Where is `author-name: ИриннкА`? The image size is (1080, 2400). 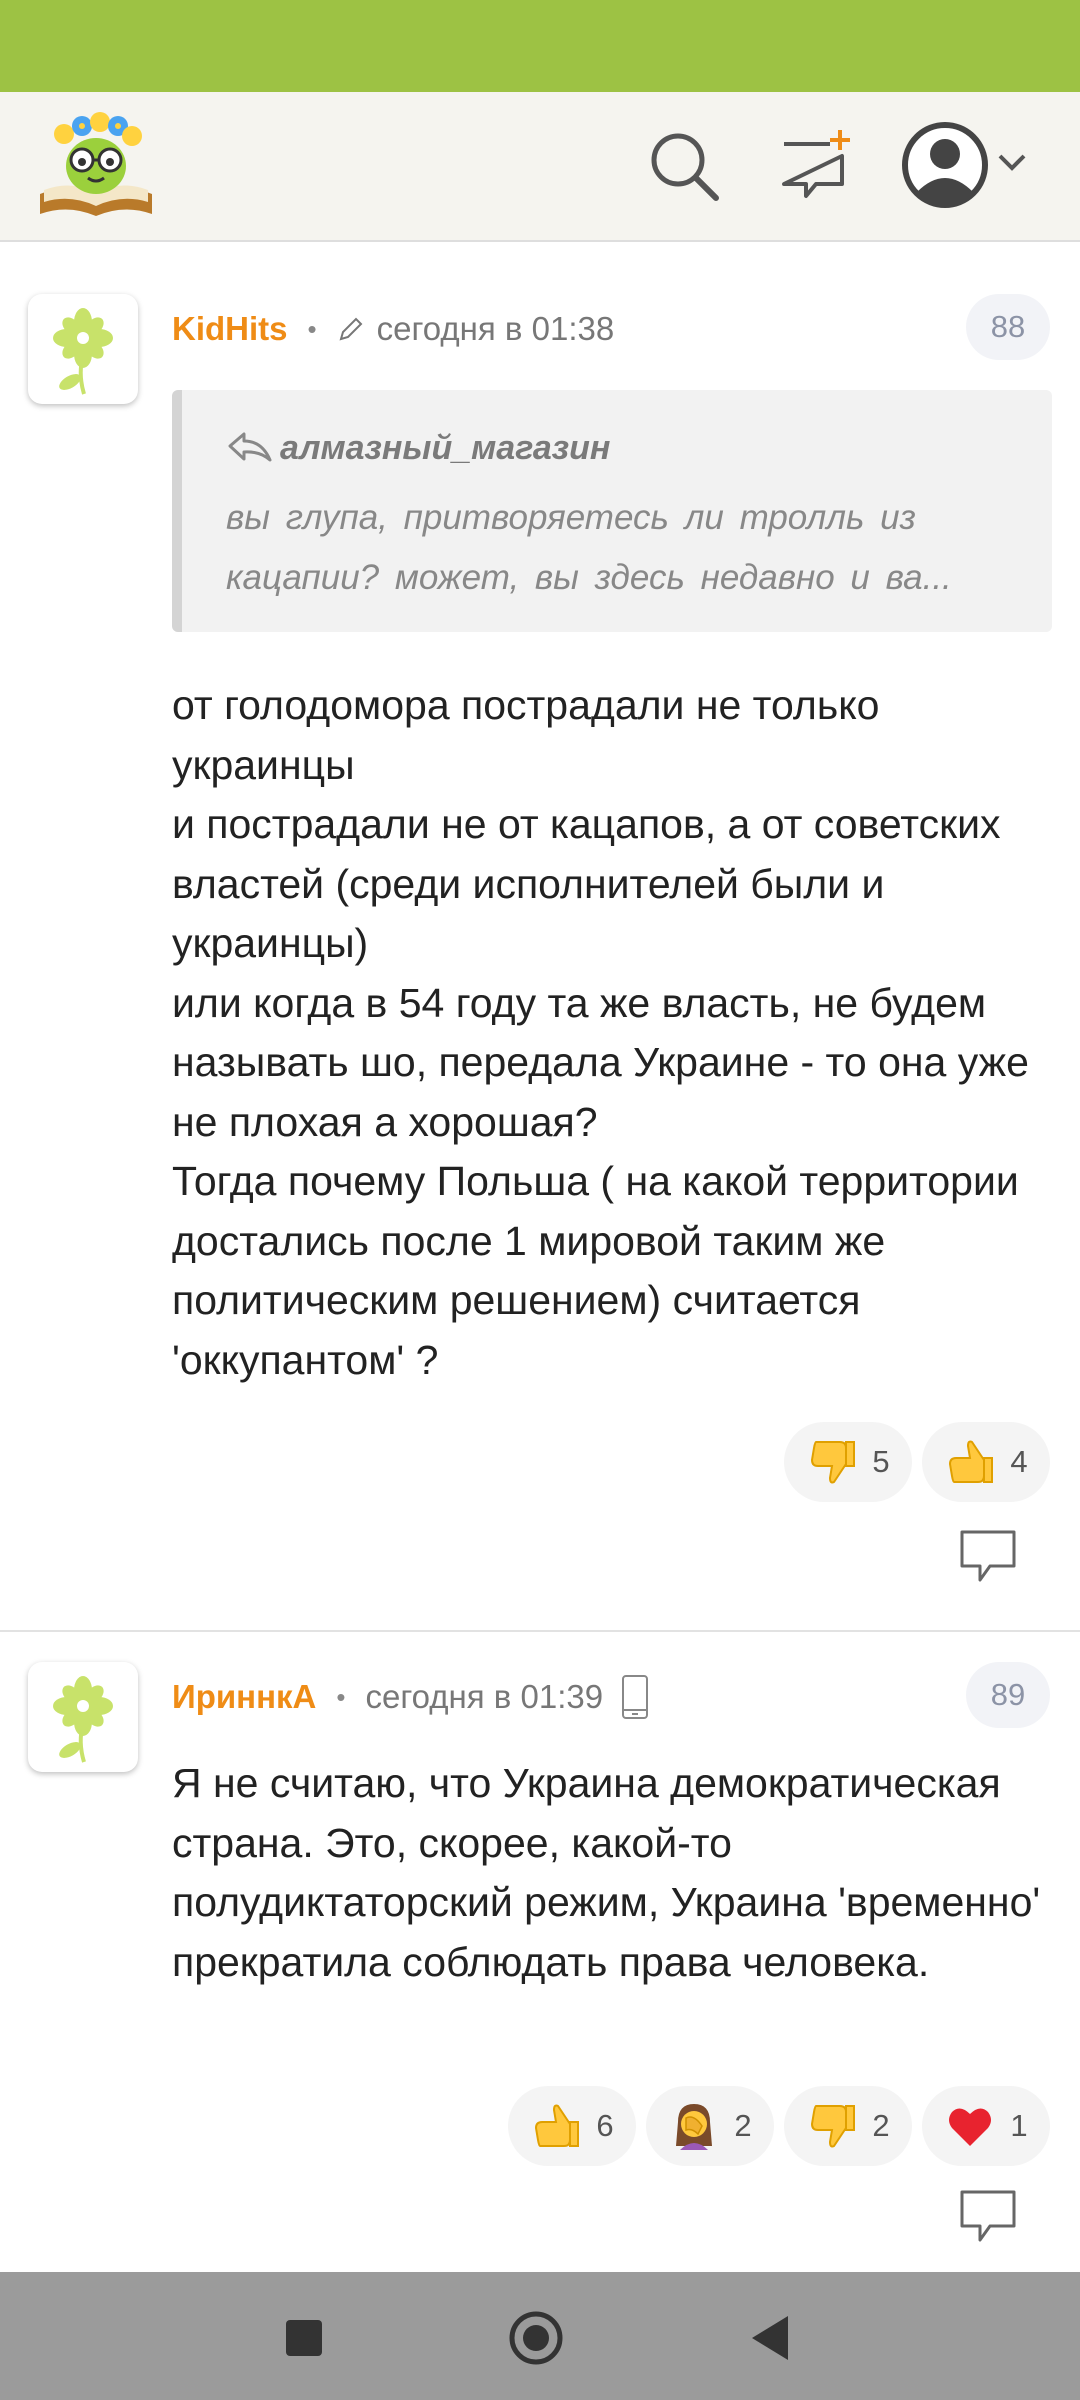 author-name: ИриннкА is located at coordinates (244, 1697).